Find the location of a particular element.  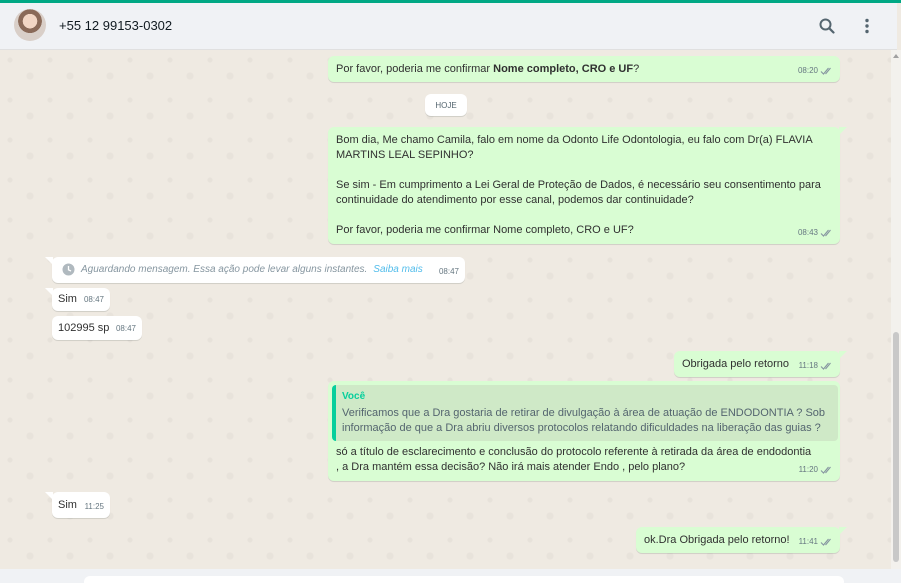

clock-icon is located at coordinates (68, 269).